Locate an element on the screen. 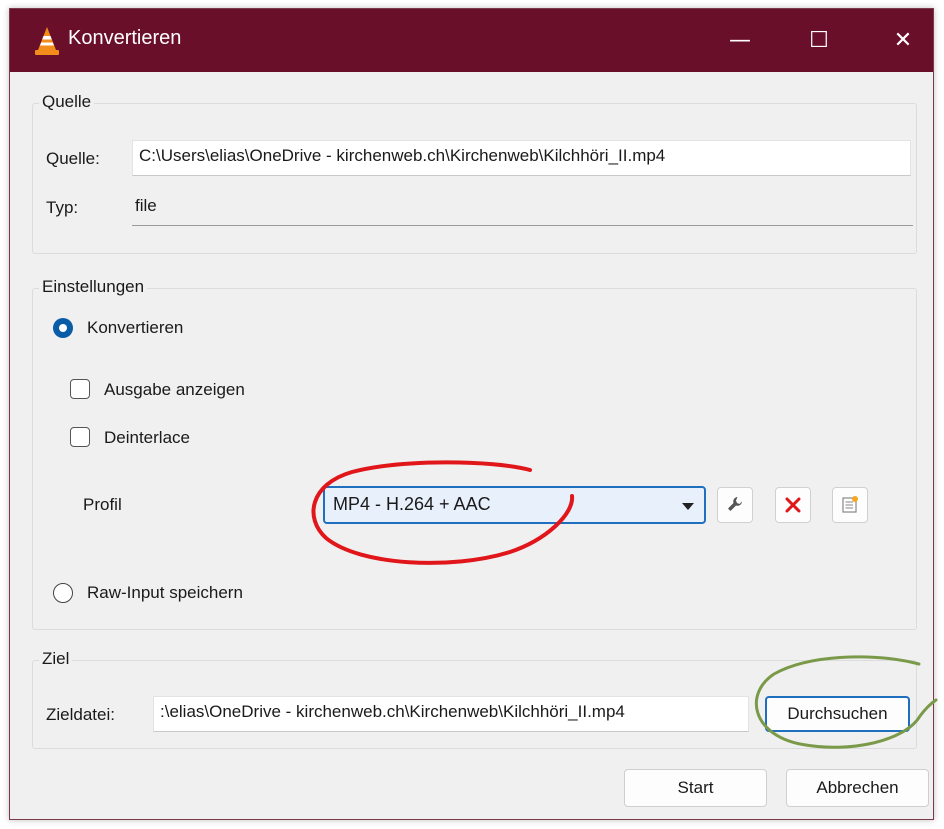 This screenshot has width=944, height=829. destination-file-label: Zieldatei: is located at coordinates (80, 714).